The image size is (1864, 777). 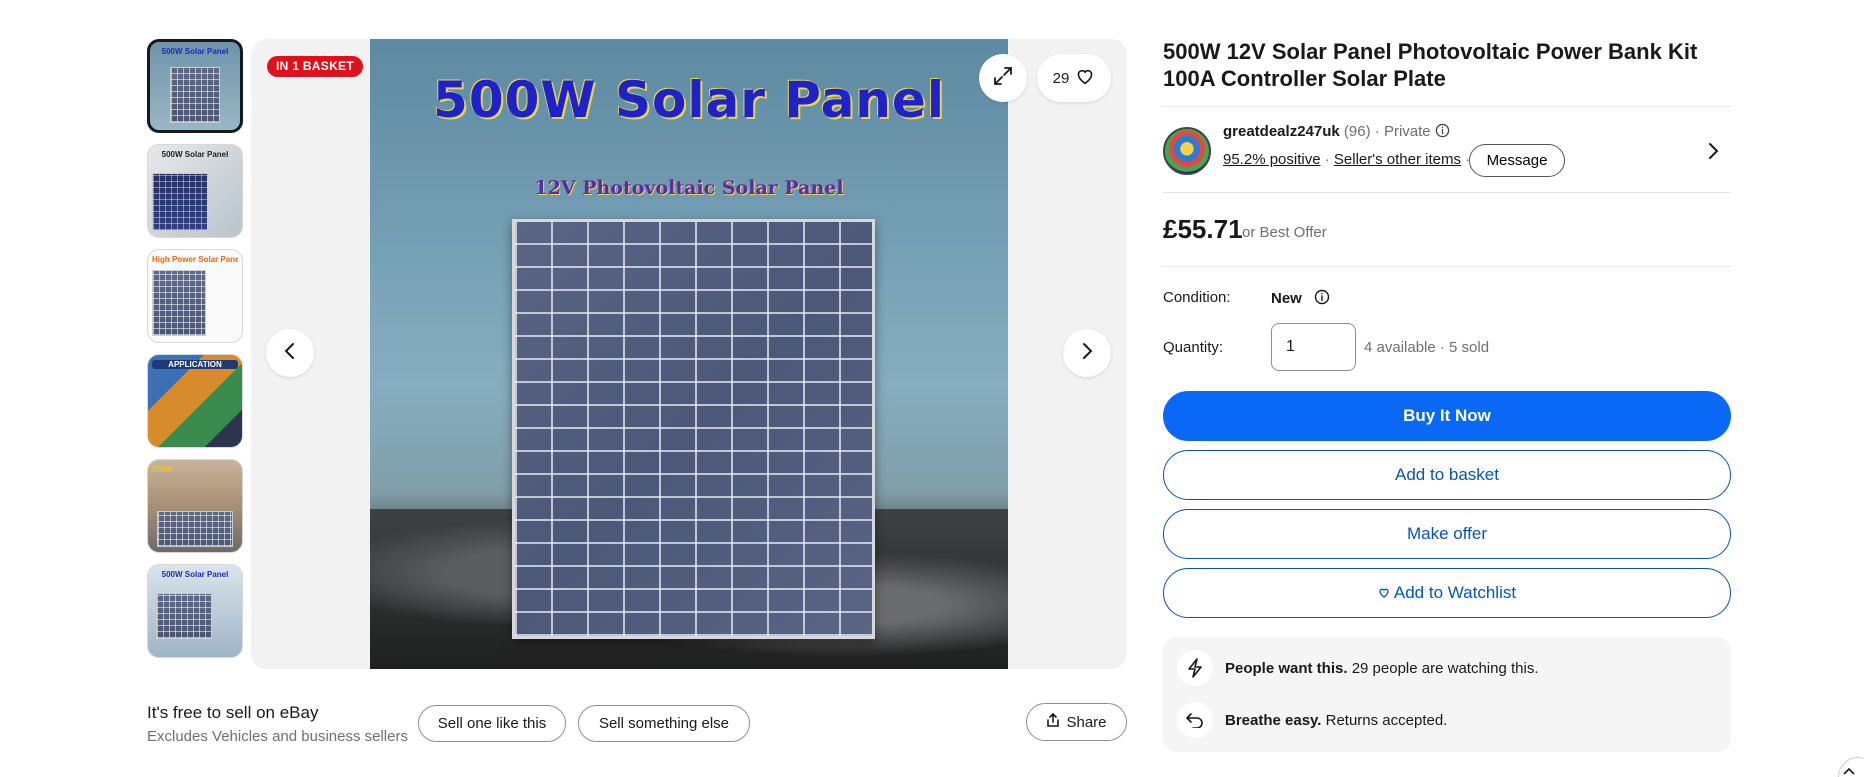 What do you see at coordinates (1455, 592) in the screenshot?
I see `watchlist-label: Add to Watchlist` at bounding box center [1455, 592].